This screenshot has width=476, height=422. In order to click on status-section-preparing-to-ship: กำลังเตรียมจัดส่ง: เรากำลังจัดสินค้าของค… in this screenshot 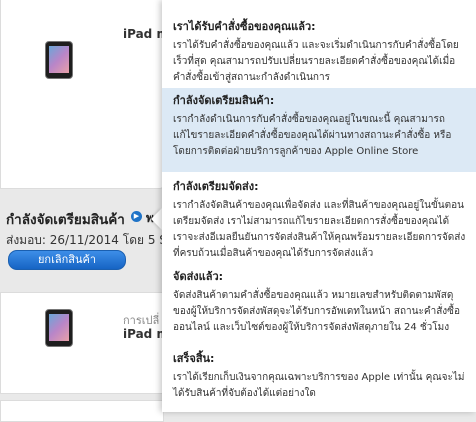, I will do `click(319, 220)`.